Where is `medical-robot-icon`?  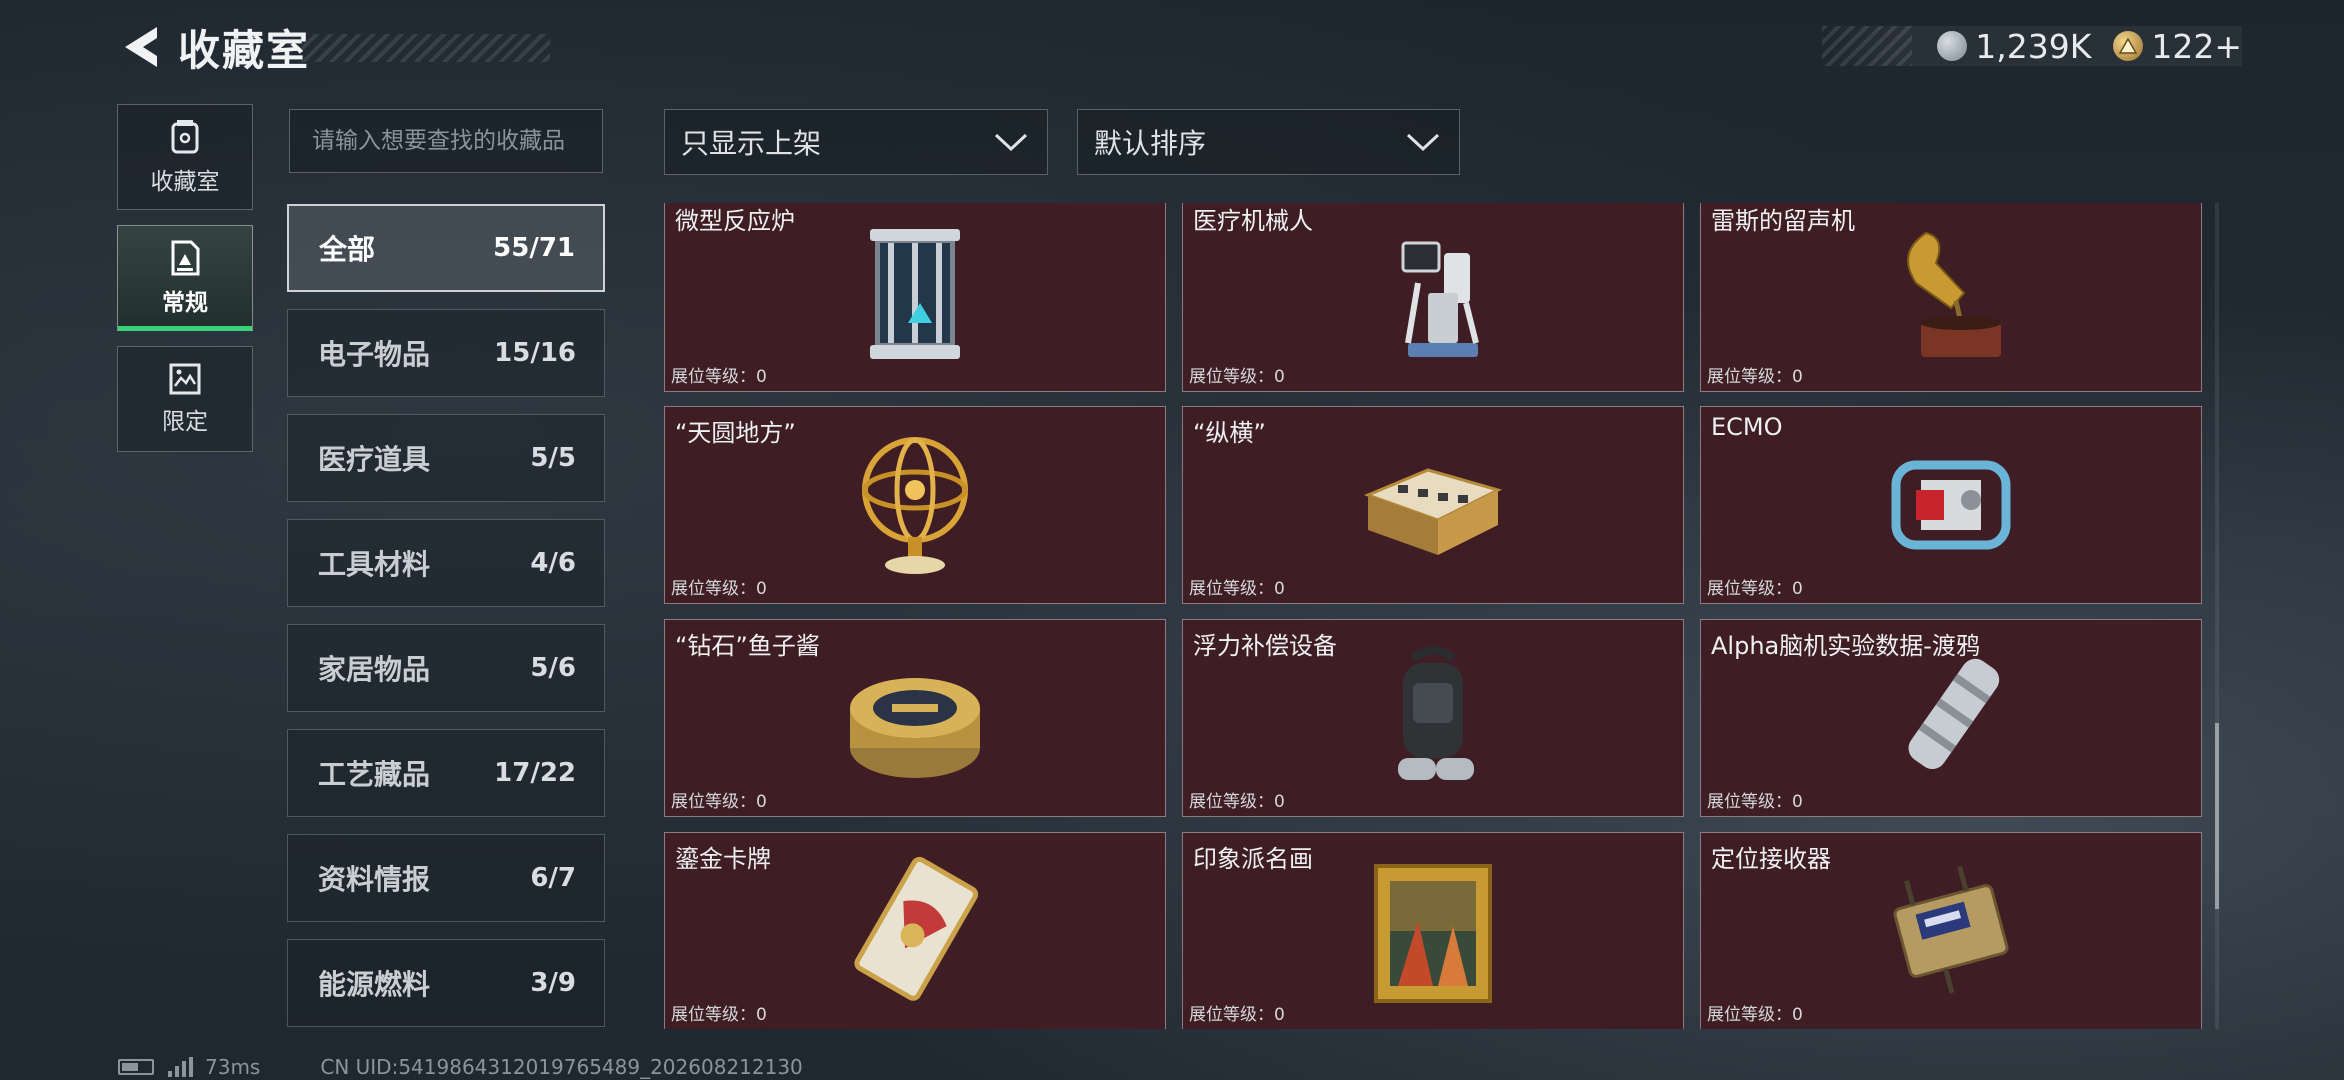
medical-robot-icon is located at coordinates (1440, 299).